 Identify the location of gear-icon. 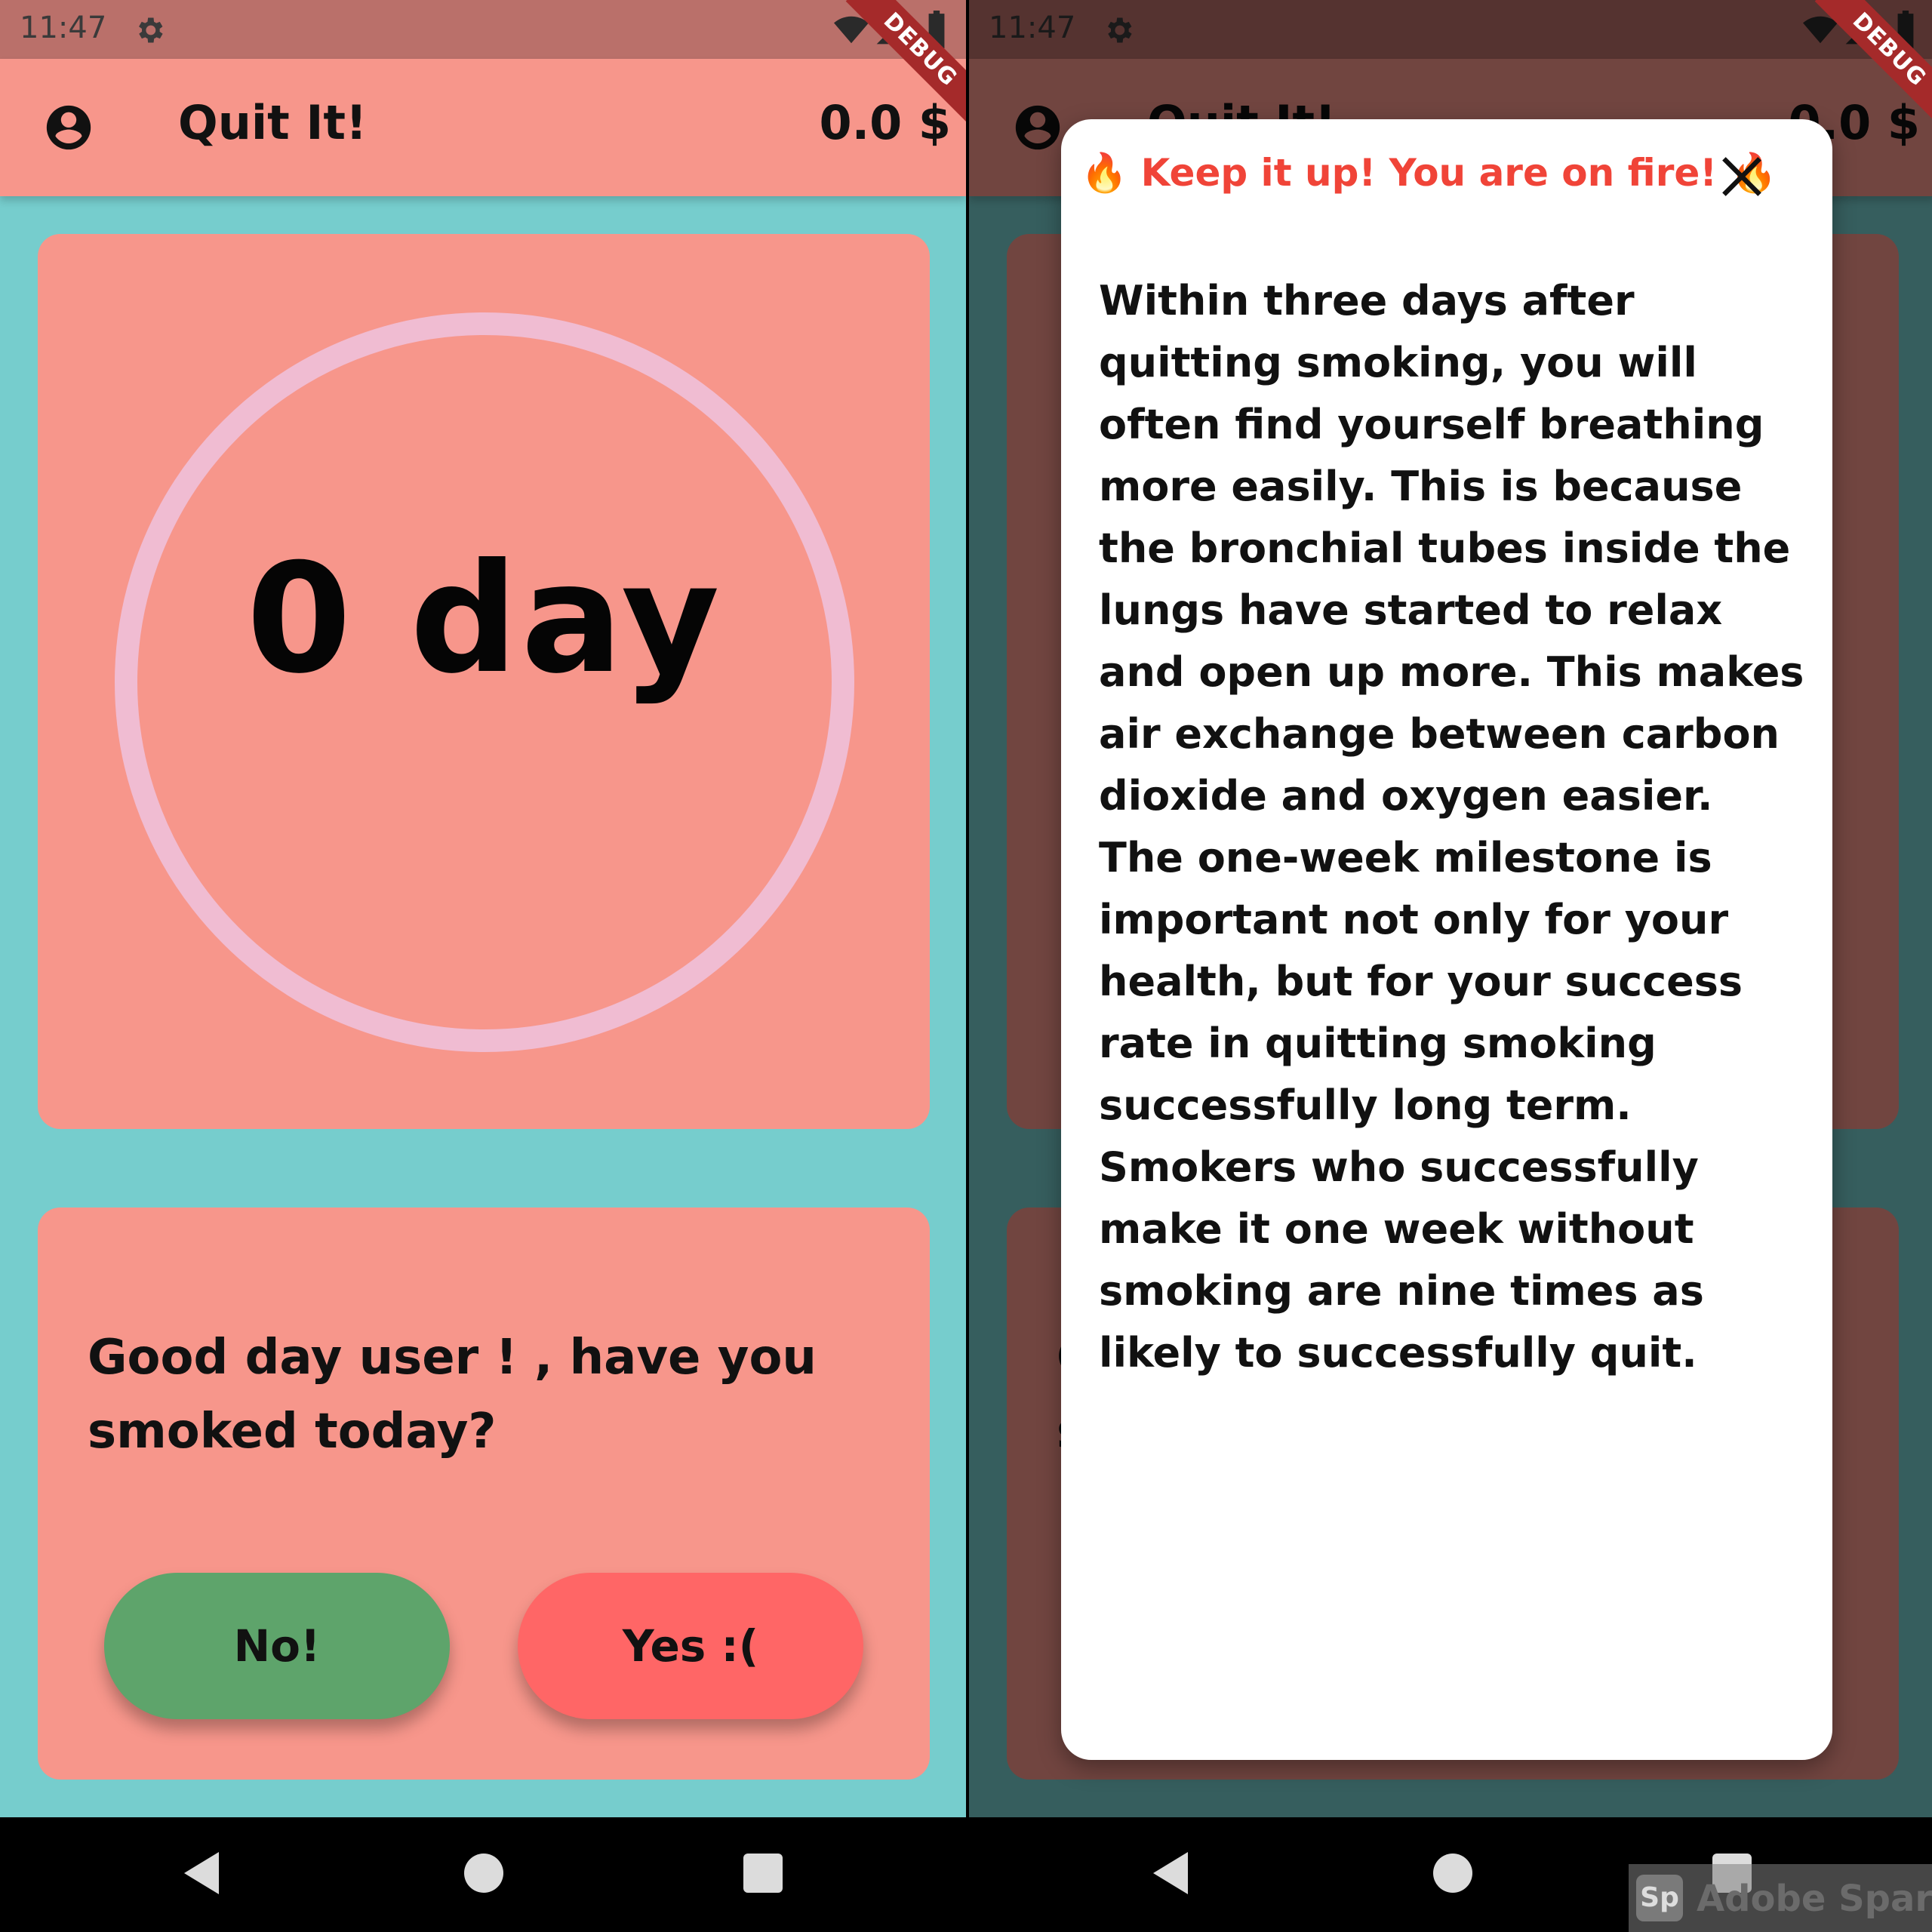
(151, 30).